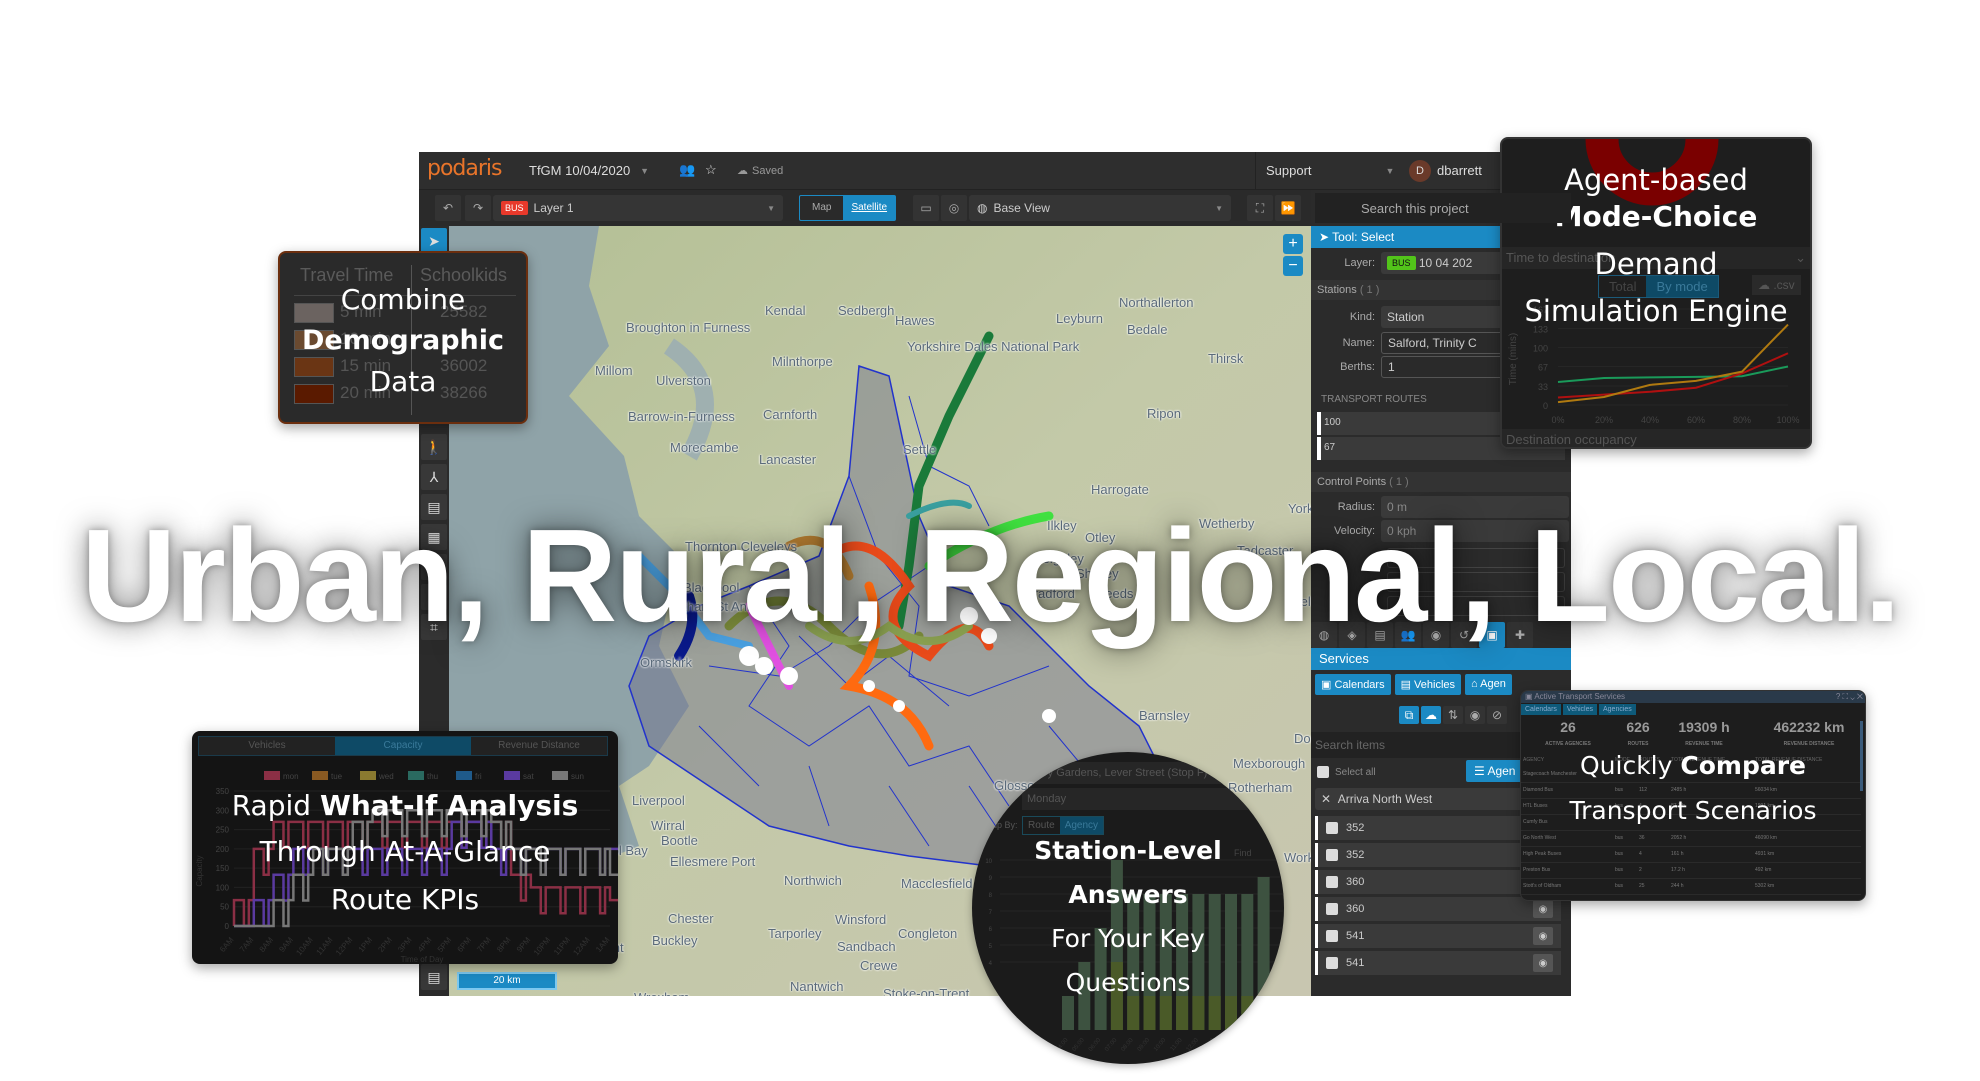 This screenshot has height=1081, width=1980. What do you see at coordinates (1617, 709) in the screenshot?
I see `agencies-button: Agencies` at bounding box center [1617, 709].